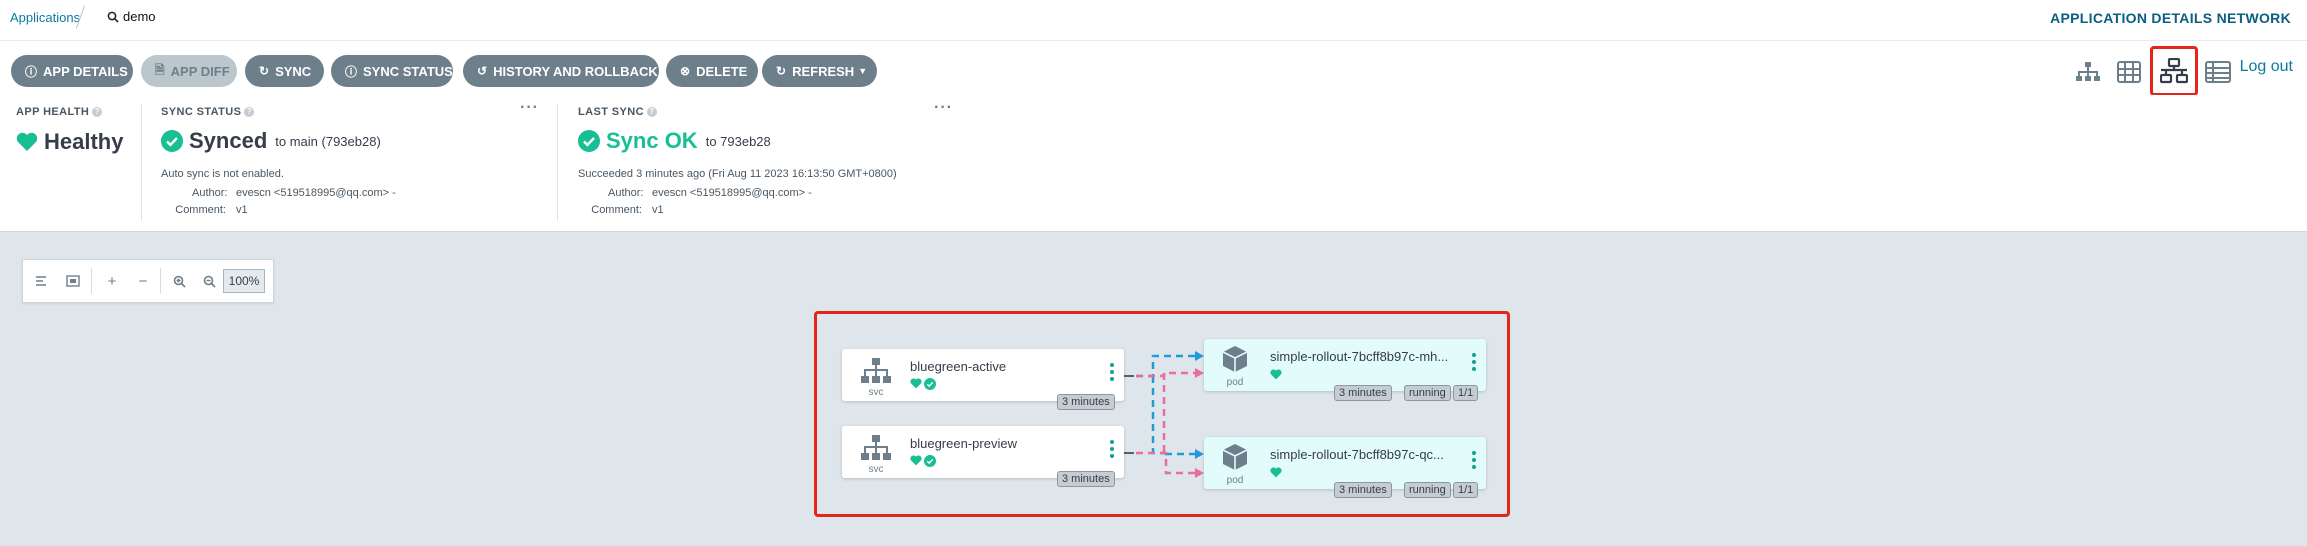  I want to click on node-name: bluegreen-preview, so click(963, 443).